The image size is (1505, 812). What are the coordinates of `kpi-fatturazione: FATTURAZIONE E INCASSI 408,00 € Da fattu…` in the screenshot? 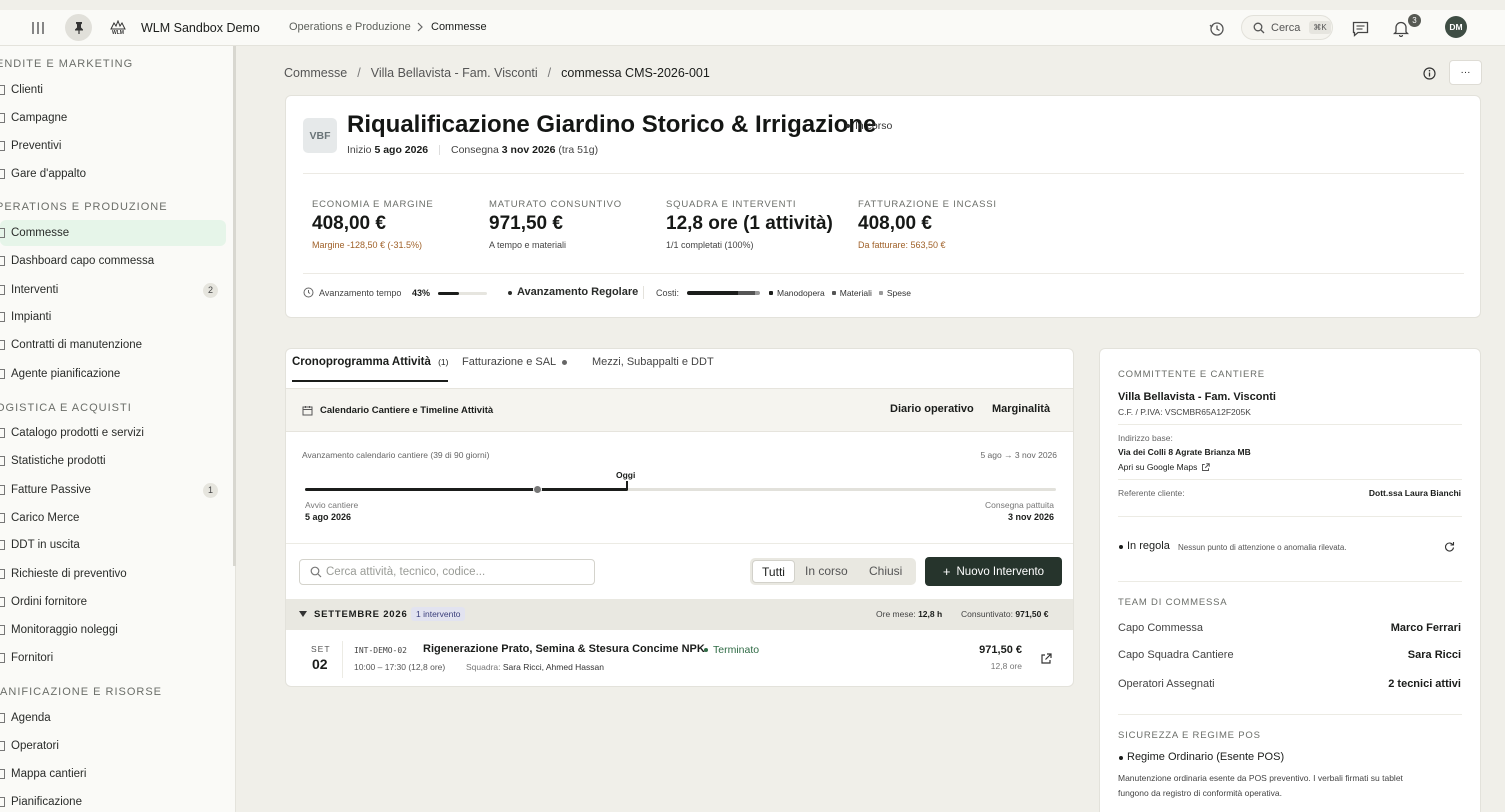 It's located at (927, 224).